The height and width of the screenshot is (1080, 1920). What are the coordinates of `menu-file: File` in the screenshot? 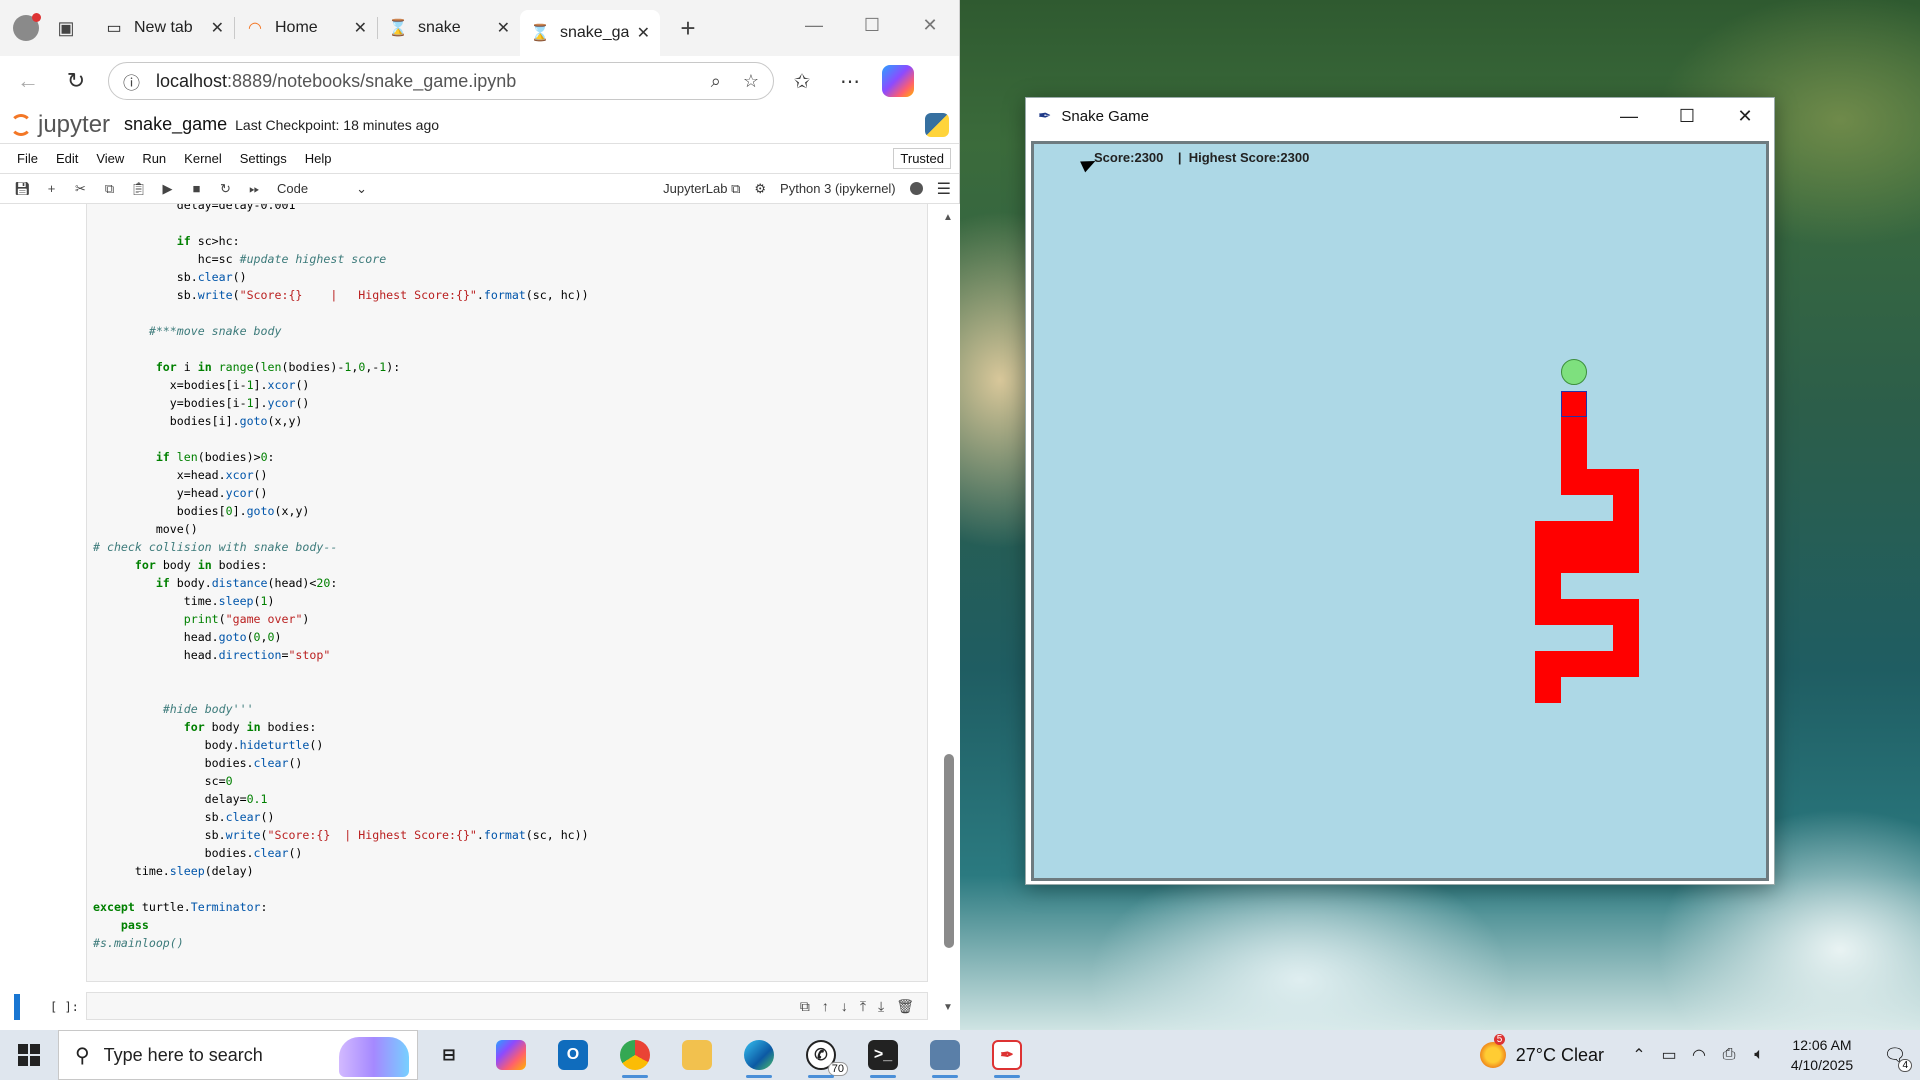 It's located at (27, 158).